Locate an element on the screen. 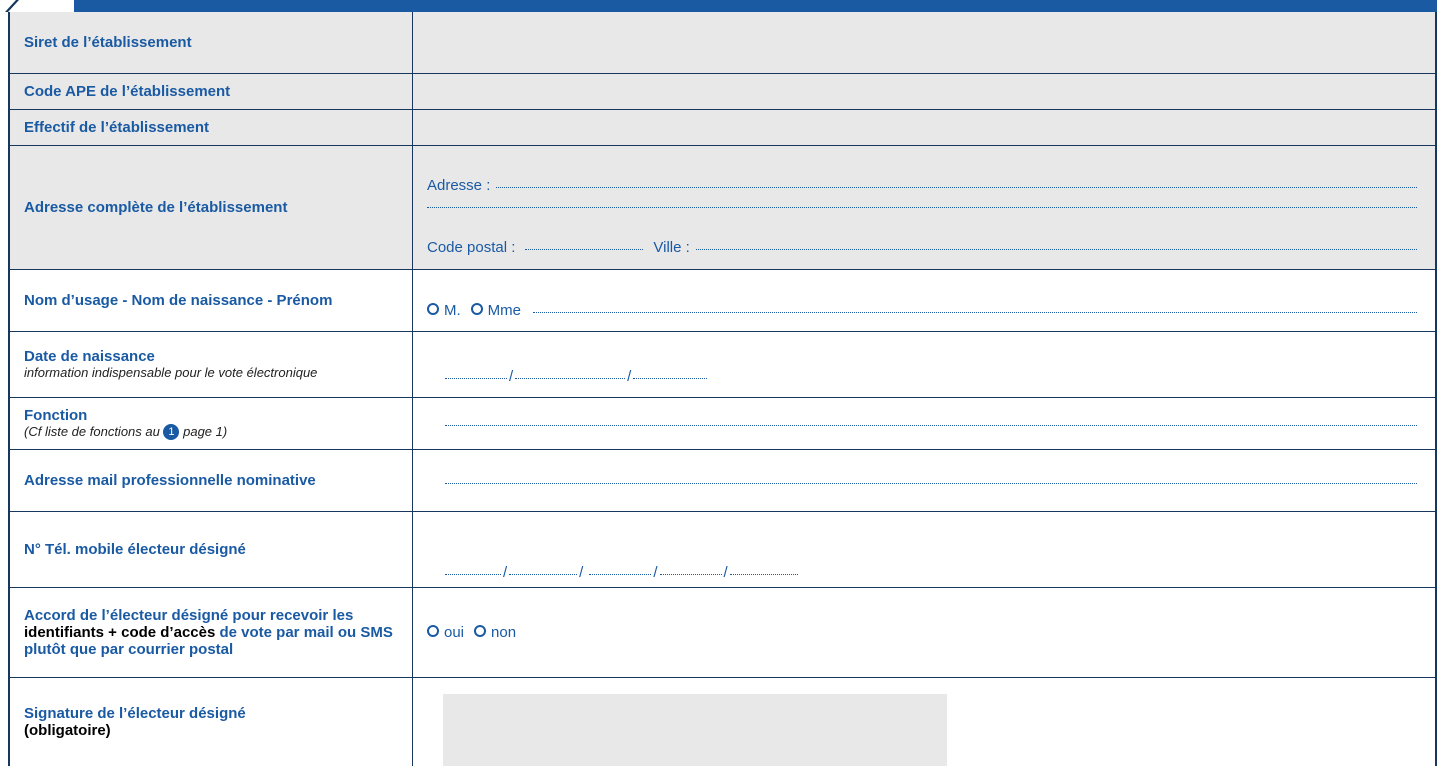 This screenshot has height=766, width=1437. fonction-note: (Cf liste de fonctions au 1 page 1) is located at coordinates (211, 432).